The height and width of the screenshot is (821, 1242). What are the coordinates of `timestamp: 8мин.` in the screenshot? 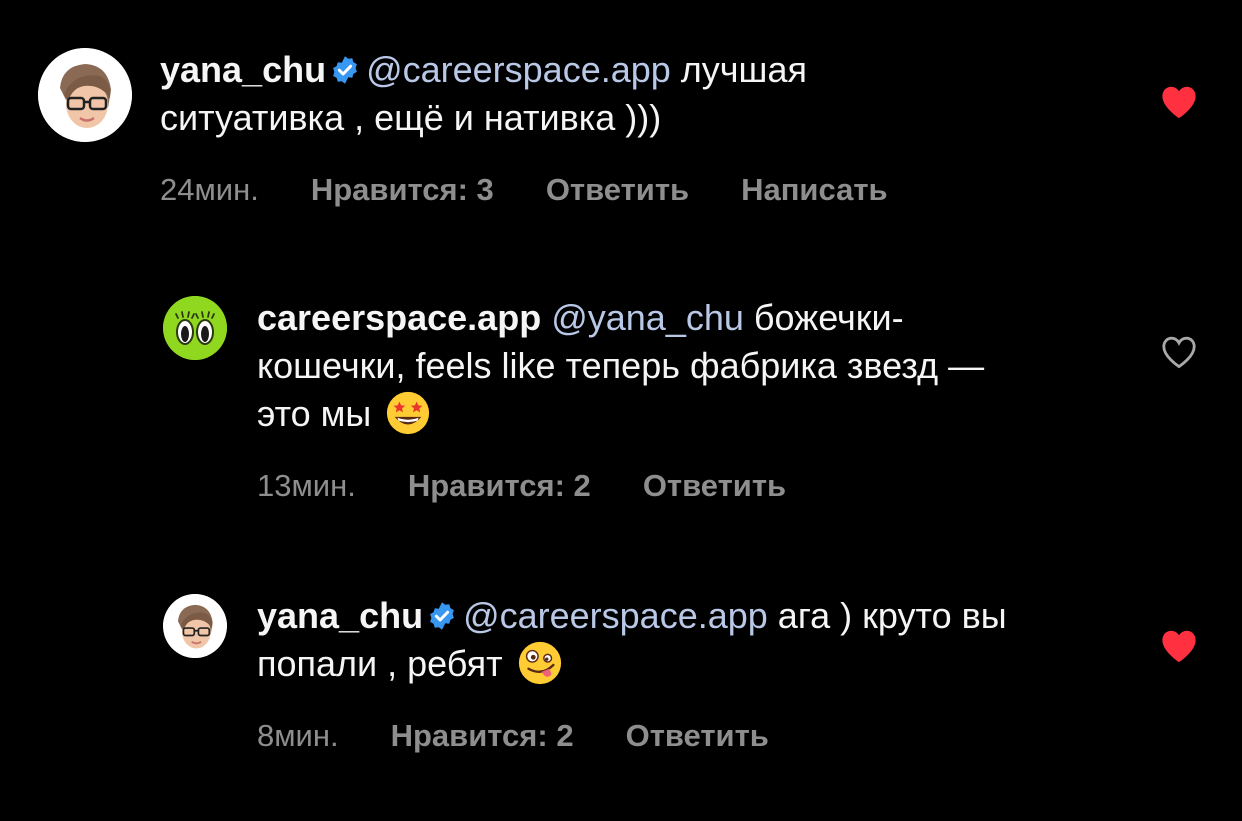 It's located at (298, 735).